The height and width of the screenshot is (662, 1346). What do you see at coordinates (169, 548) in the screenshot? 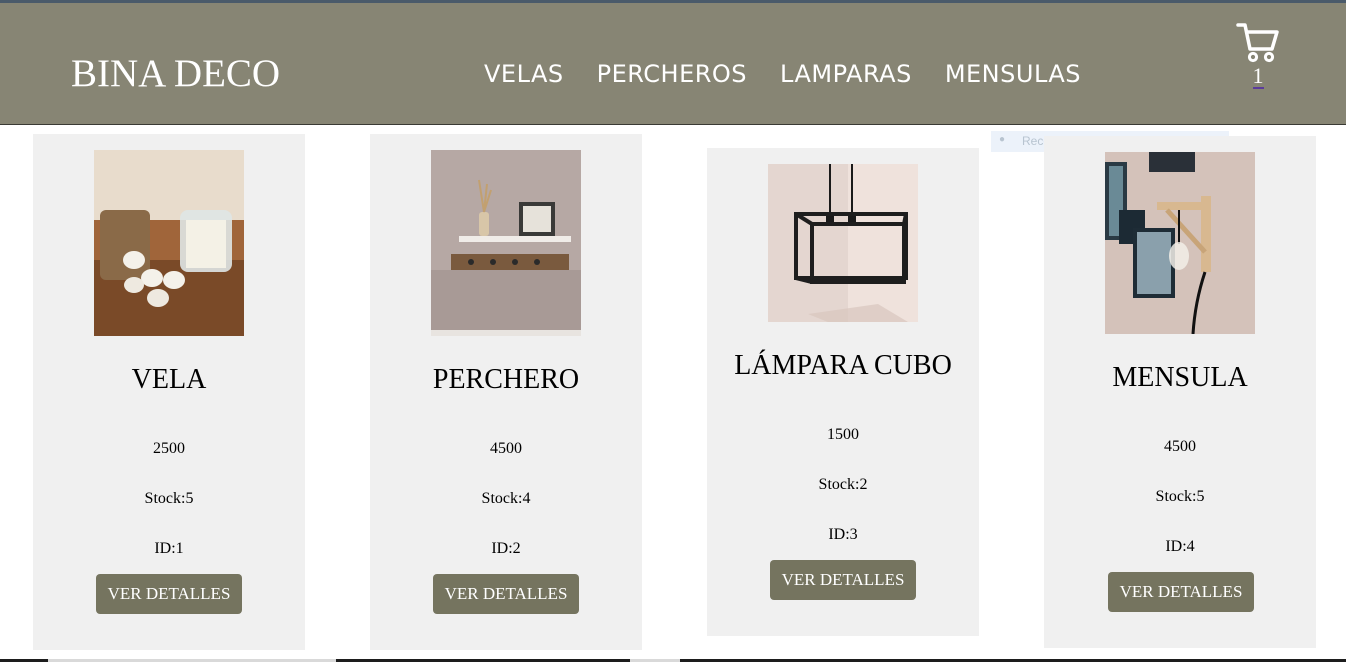
I see `product-id: ID:1` at bounding box center [169, 548].